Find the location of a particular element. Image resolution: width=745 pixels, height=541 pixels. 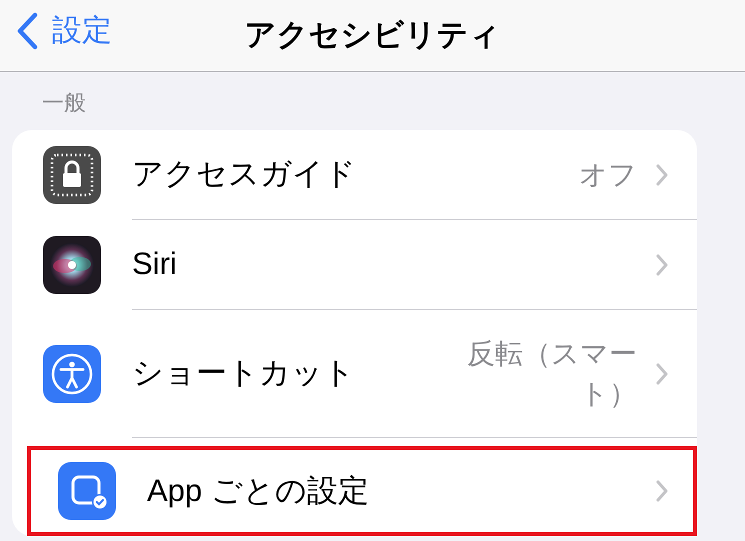

accessibility-icon is located at coordinates (72, 374).